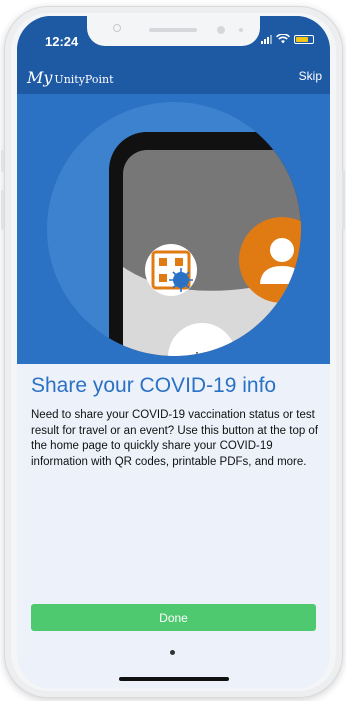 The width and height of the screenshot is (346, 701). What do you see at coordinates (62, 41) in the screenshot?
I see `status-time: 12:24` at bounding box center [62, 41].